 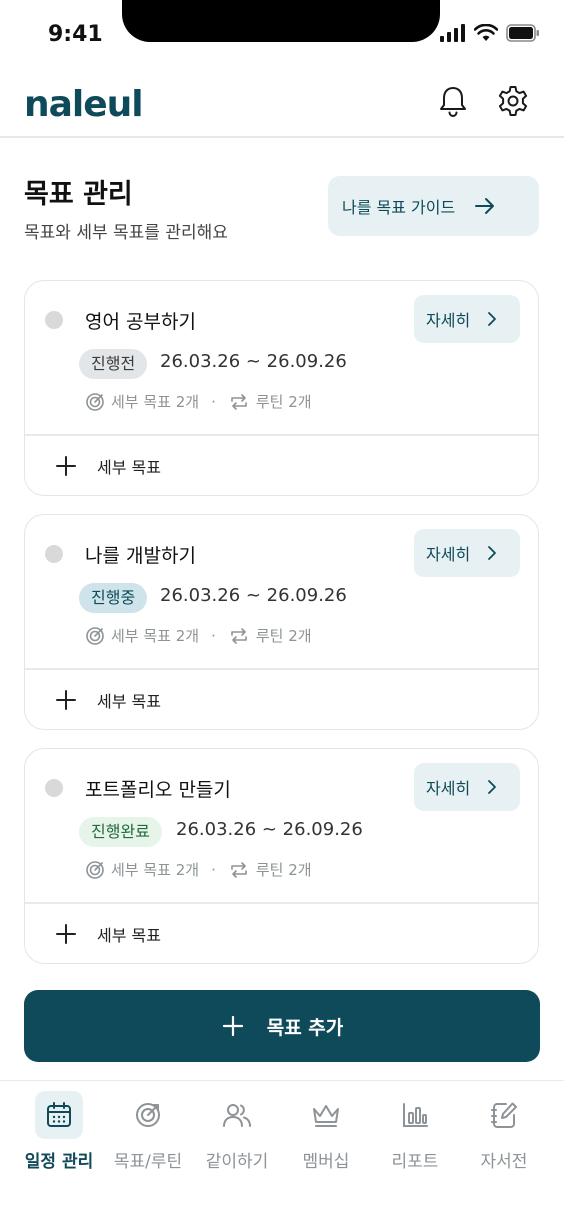 I want to click on calendar-icon, so click(x=59, y=1114).